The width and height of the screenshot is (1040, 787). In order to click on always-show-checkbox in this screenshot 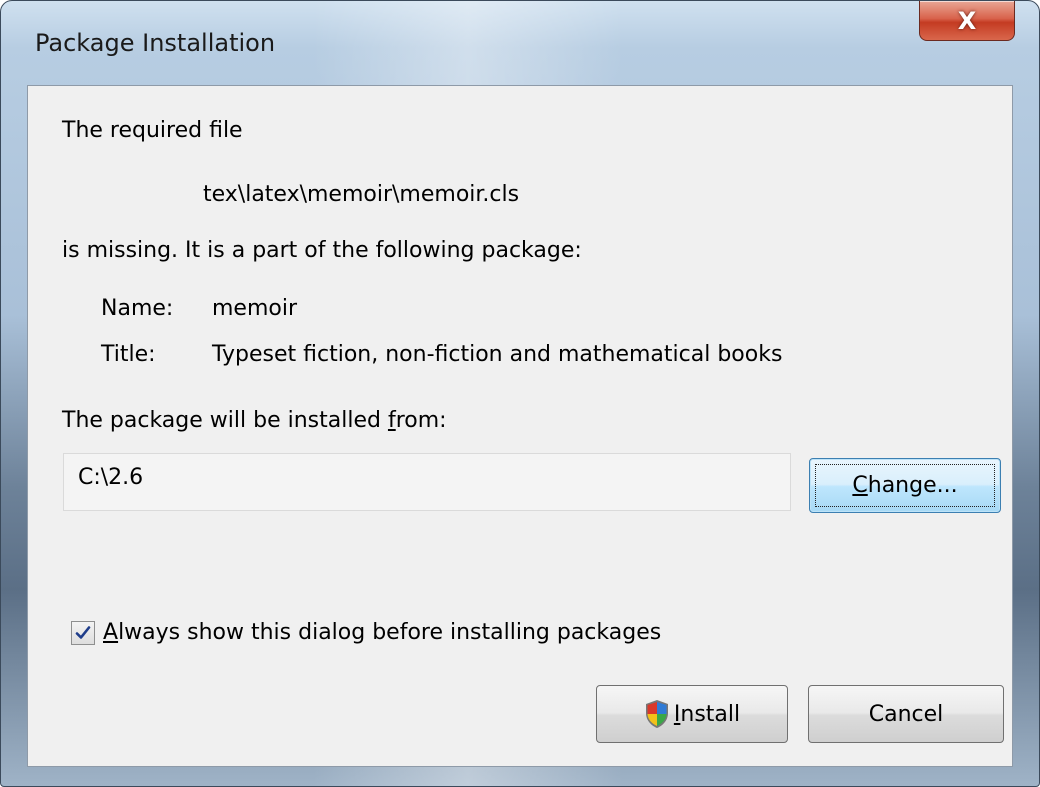, I will do `click(83, 633)`.